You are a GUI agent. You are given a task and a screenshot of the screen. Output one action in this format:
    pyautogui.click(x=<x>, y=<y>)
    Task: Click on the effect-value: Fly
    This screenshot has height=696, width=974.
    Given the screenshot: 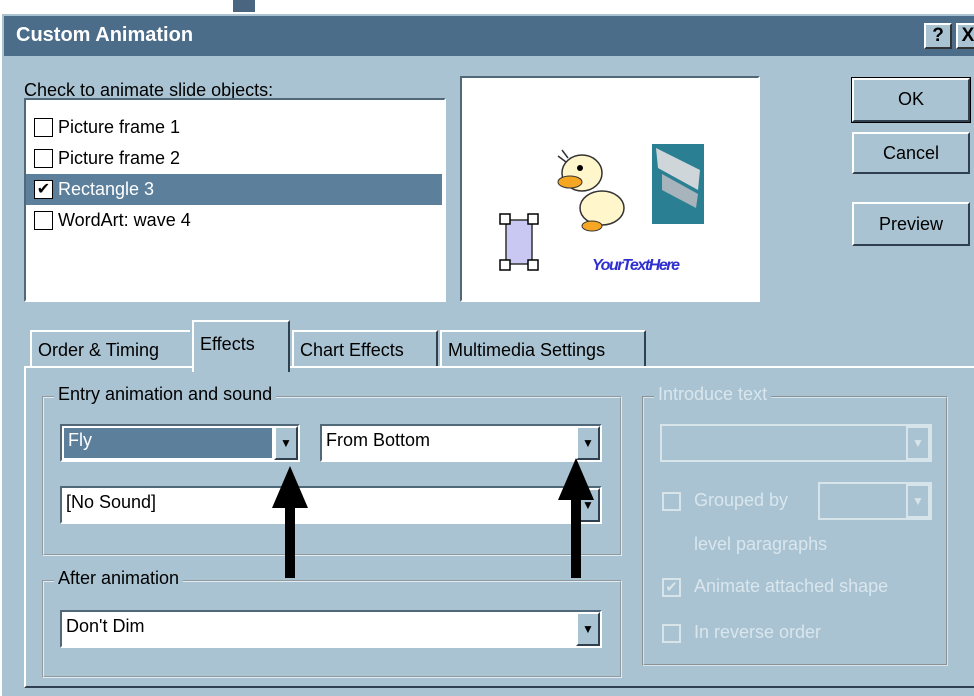 What is the action you would take?
    pyautogui.click(x=168, y=443)
    